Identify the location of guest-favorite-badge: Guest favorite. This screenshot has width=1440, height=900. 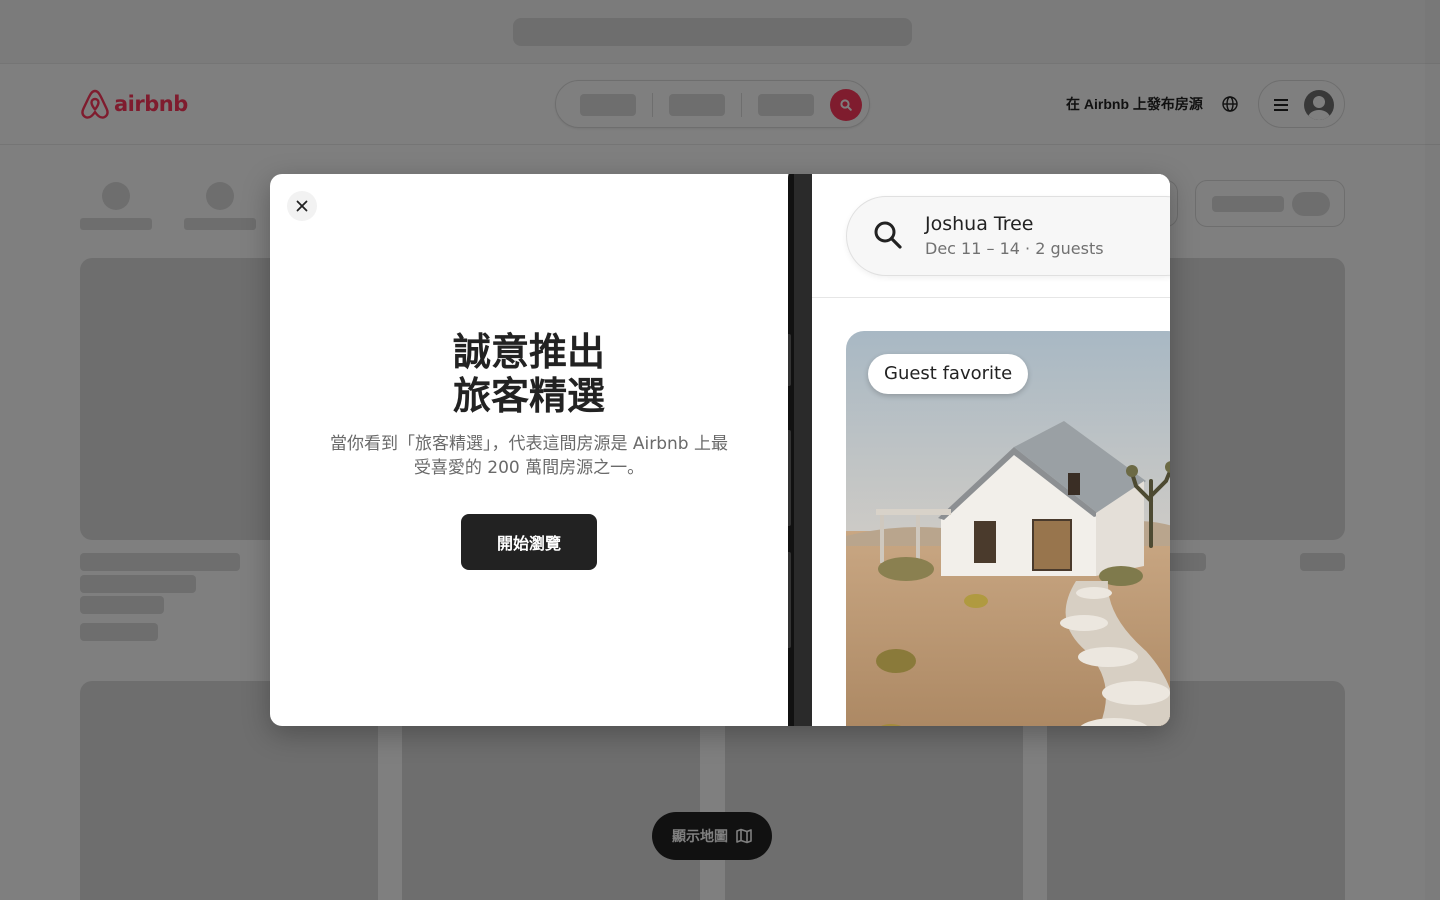
(948, 374).